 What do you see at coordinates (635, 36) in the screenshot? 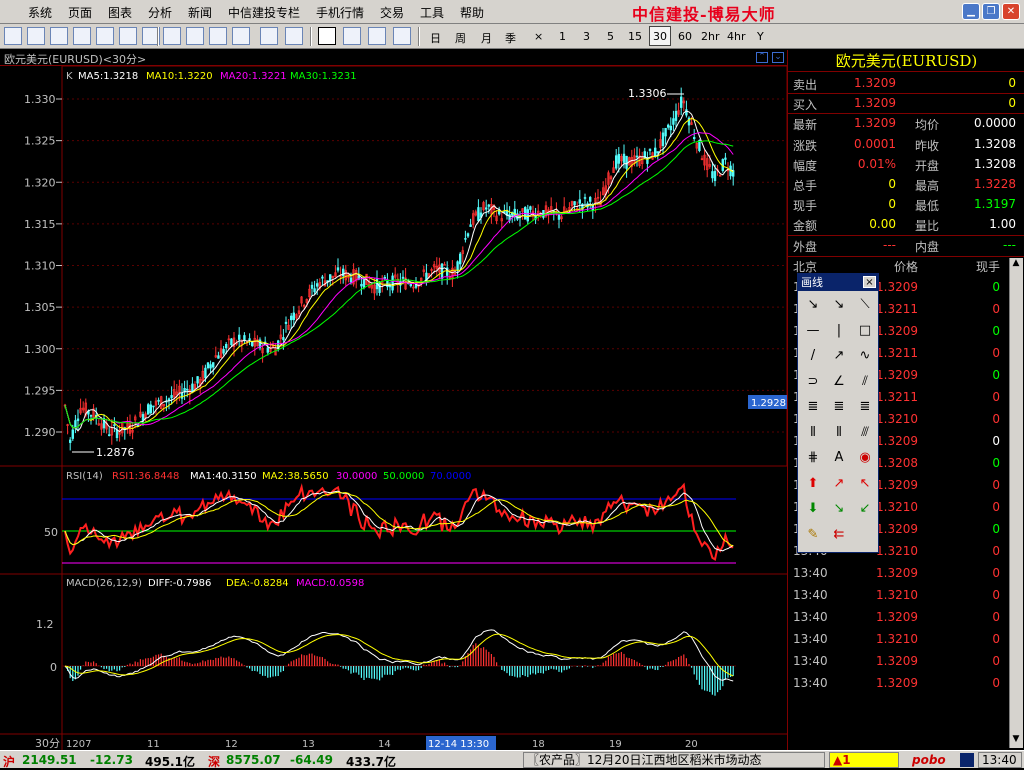
I see `period-15min: 15` at bounding box center [635, 36].